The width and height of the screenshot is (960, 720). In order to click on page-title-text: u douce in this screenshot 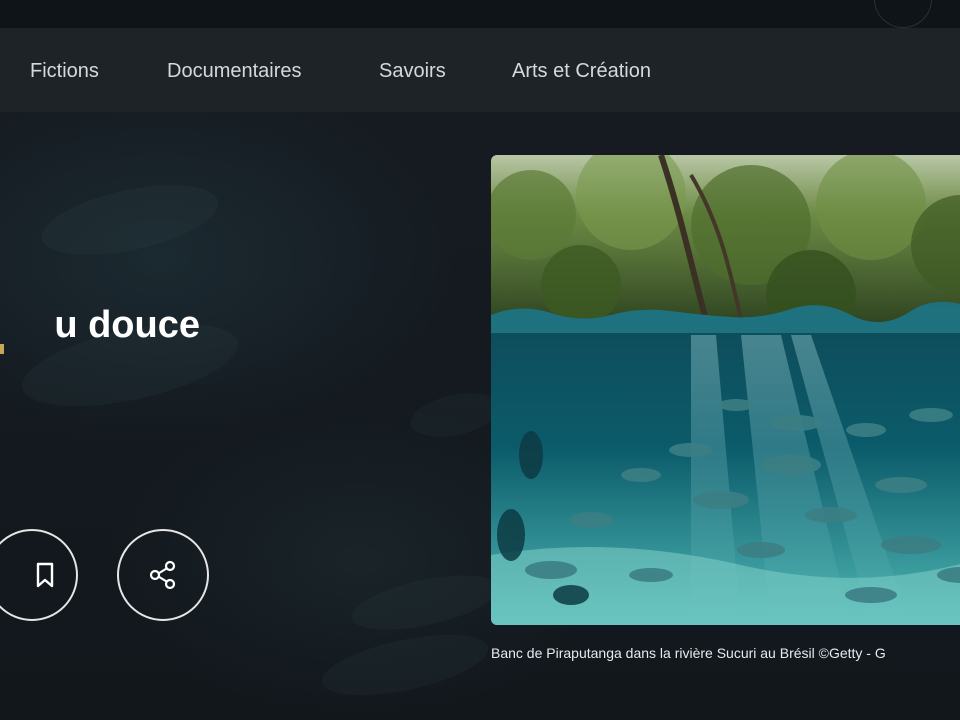, I will do `click(127, 325)`.